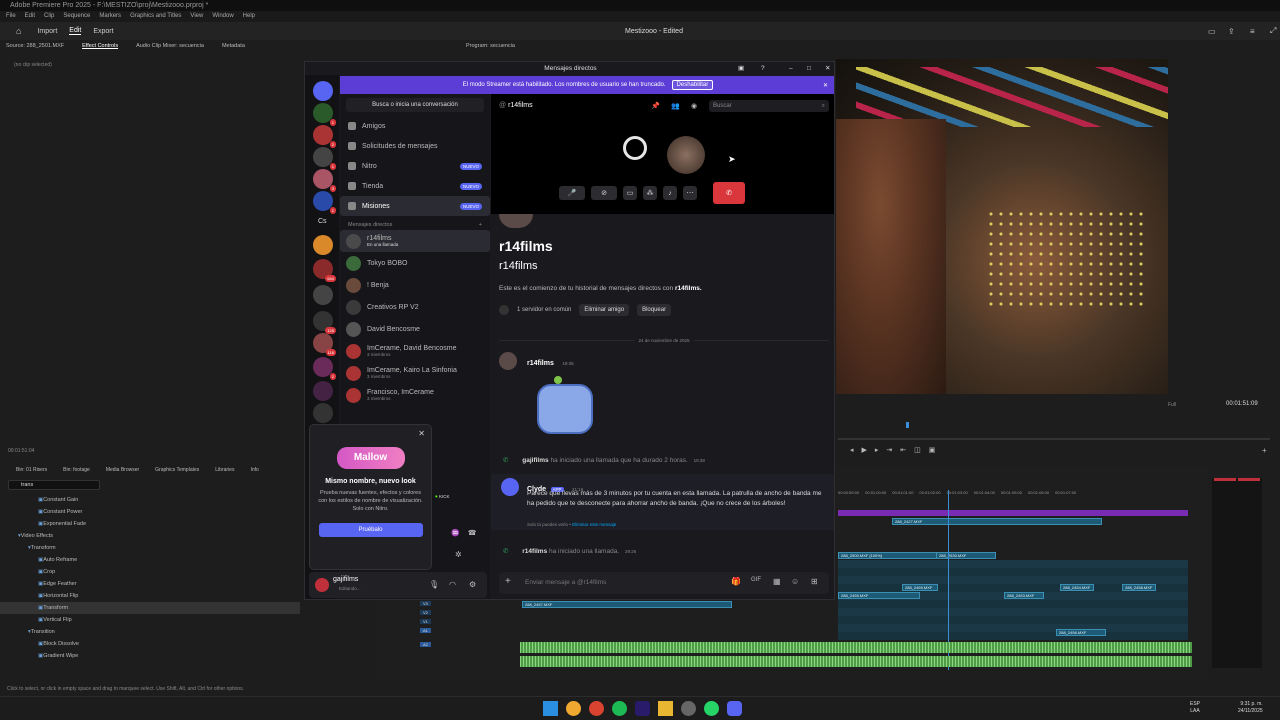  I want to click on tab-effect-controls: Effect Controls, so click(100, 46).